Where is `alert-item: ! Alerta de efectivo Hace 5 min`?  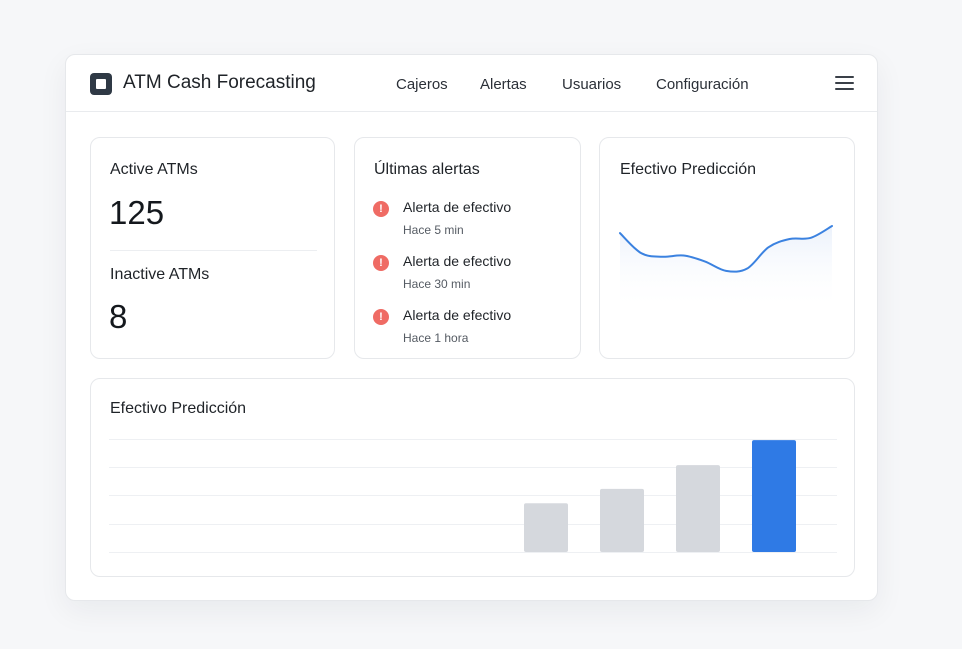
alert-item: ! Alerta de efectivo Hace 5 min is located at coordinates (473, 221).